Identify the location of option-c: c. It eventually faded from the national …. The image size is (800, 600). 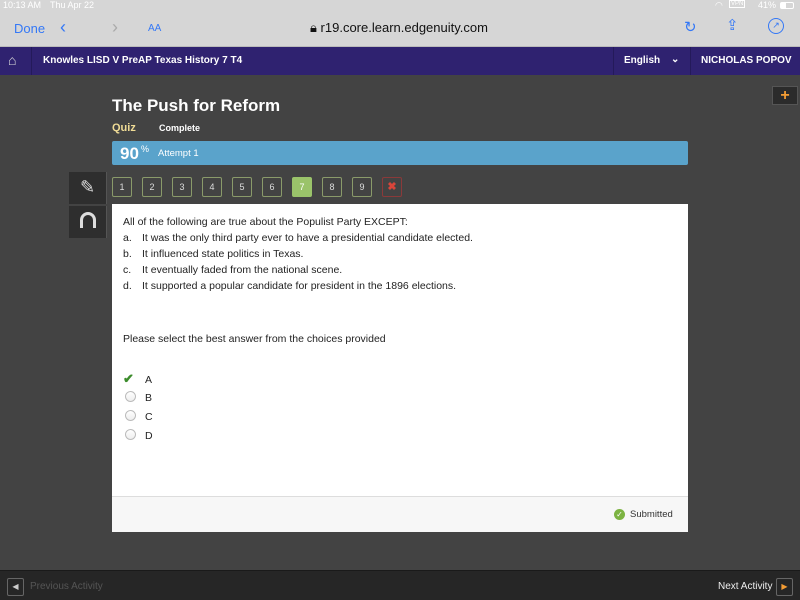
(233, 270).